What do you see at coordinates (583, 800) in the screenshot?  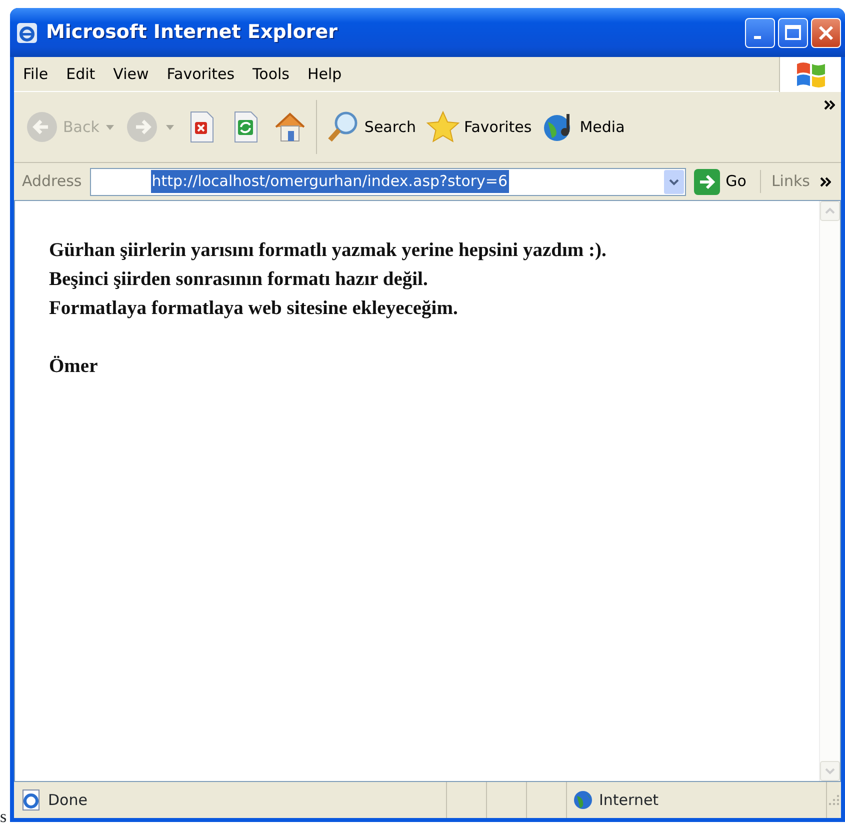 I see `globe-icon` at bounding box center [583, 800].